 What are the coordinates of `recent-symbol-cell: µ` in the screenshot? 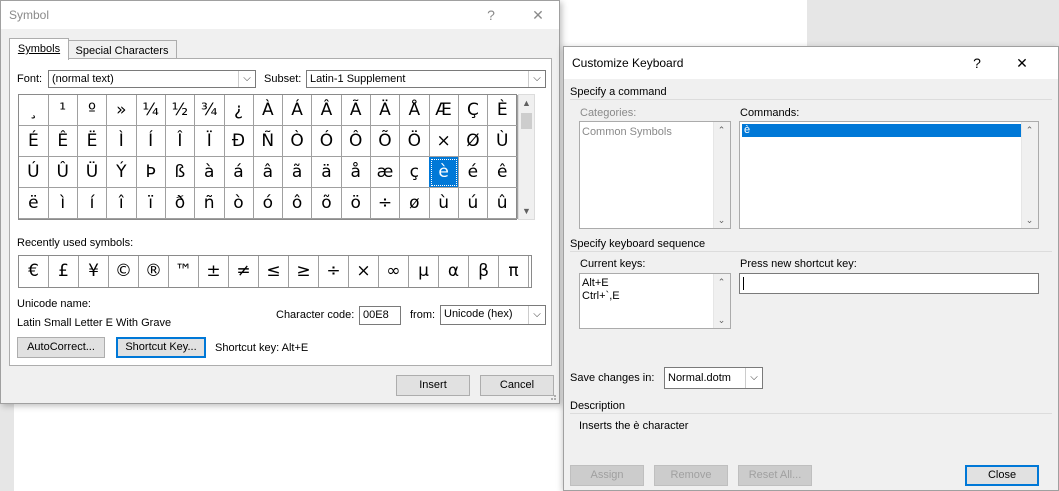 It's located at (424, 271).